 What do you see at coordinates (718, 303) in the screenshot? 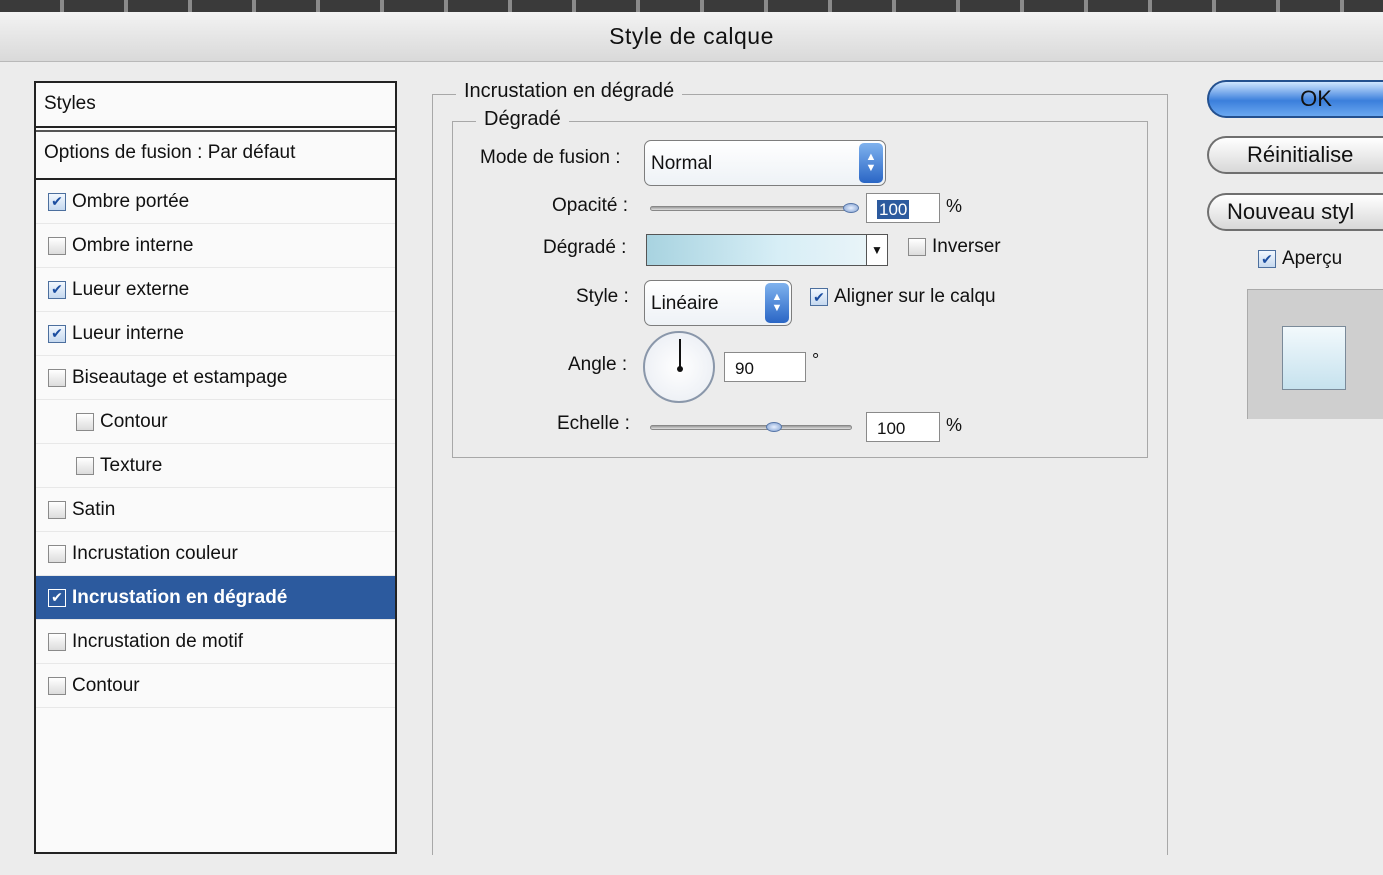
I see `style-select: Linéaire ▲ ▼` at bounding box center [718, 303].